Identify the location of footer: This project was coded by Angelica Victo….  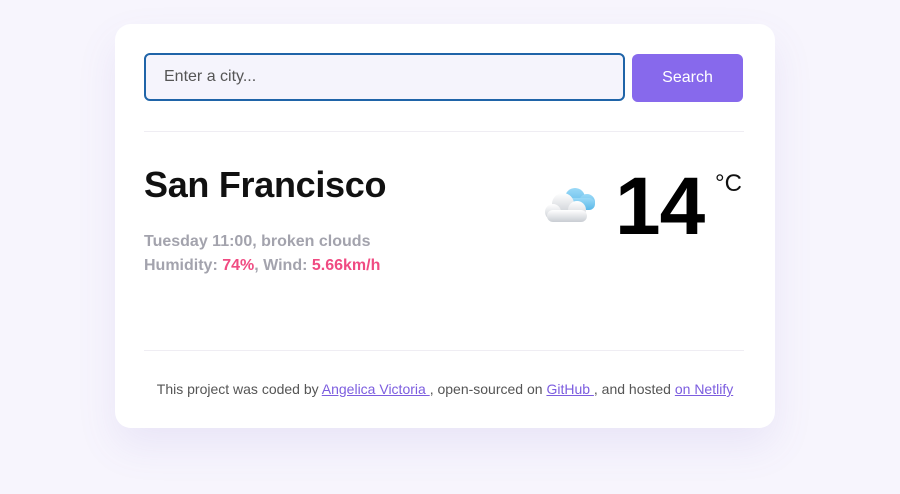
(445, 389).